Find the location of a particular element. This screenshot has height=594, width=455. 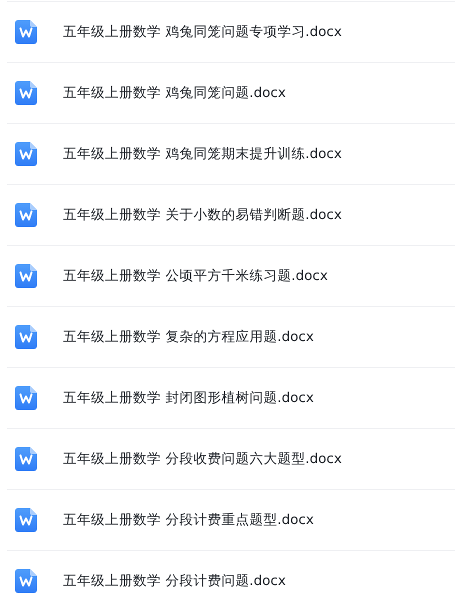

file-name: 五年级上册数学 公顷平方千米练习题.docx is located at coordinates (195, 276).